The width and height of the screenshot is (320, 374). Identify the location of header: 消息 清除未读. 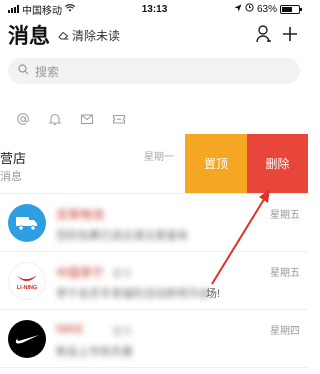
(154, 35).